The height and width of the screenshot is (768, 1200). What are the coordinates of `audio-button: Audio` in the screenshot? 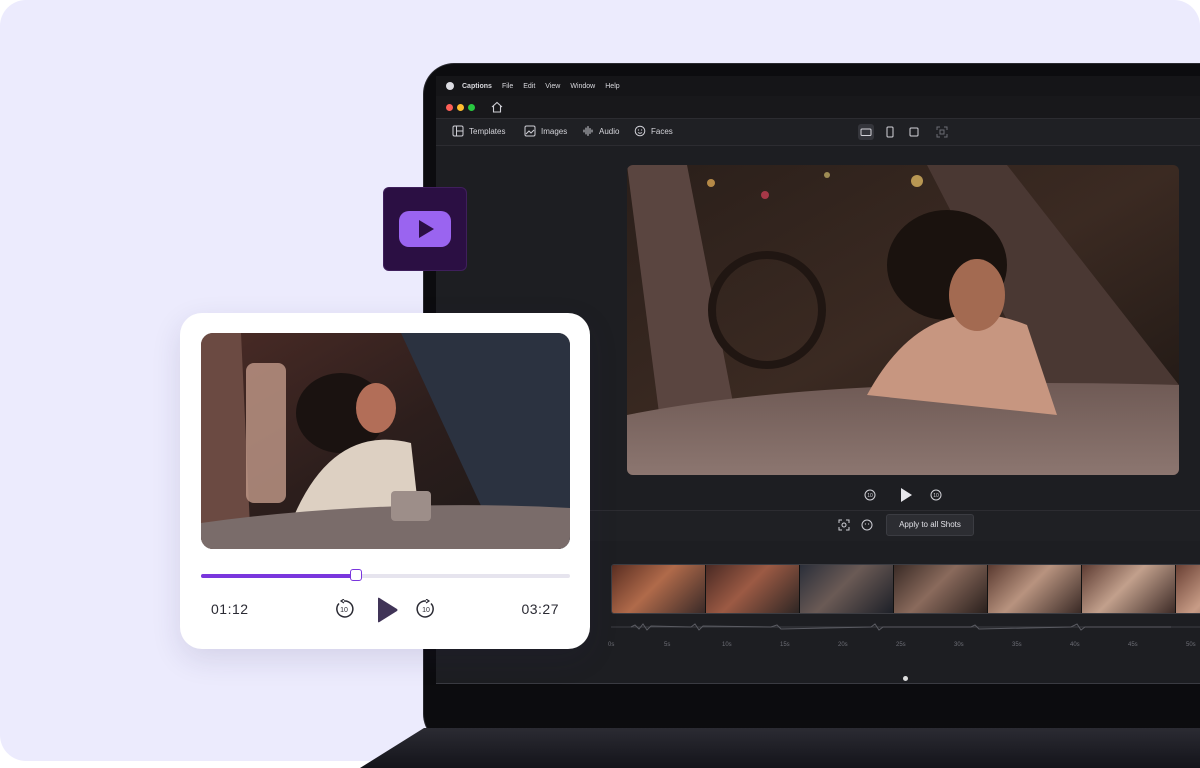 It's located at (600, 131).